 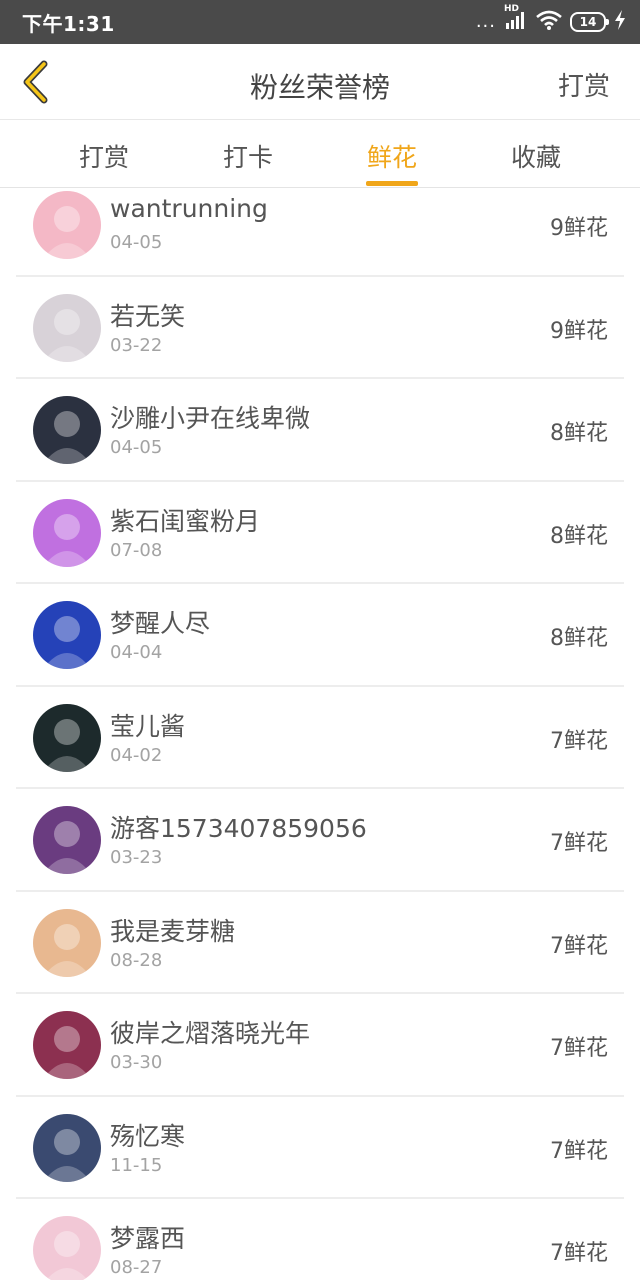 I want to click on user-name: 殇忆寒, so click(x=148, y=1136).